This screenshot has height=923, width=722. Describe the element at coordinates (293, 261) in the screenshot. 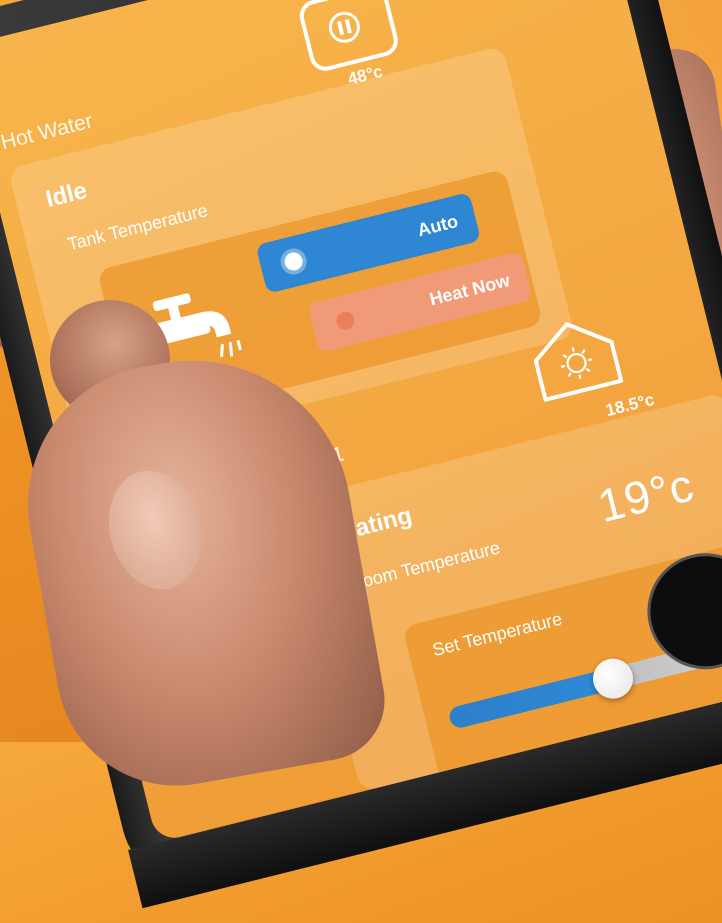

I see `auto-radio-icon` at that location.